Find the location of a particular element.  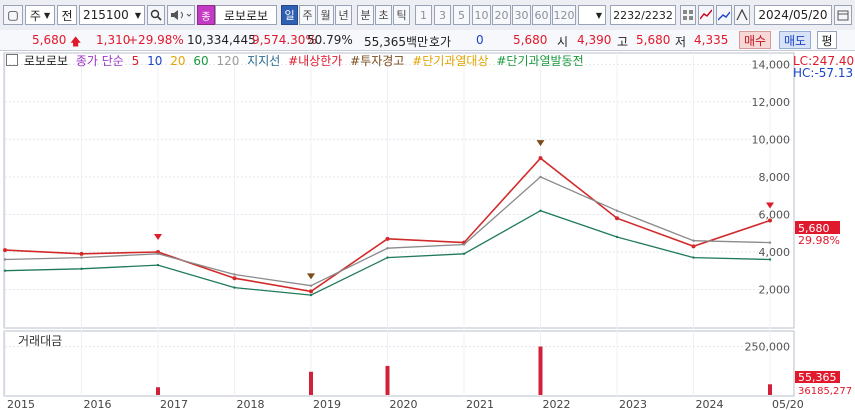

type-select: 전 is located at coordinates (67, 15).